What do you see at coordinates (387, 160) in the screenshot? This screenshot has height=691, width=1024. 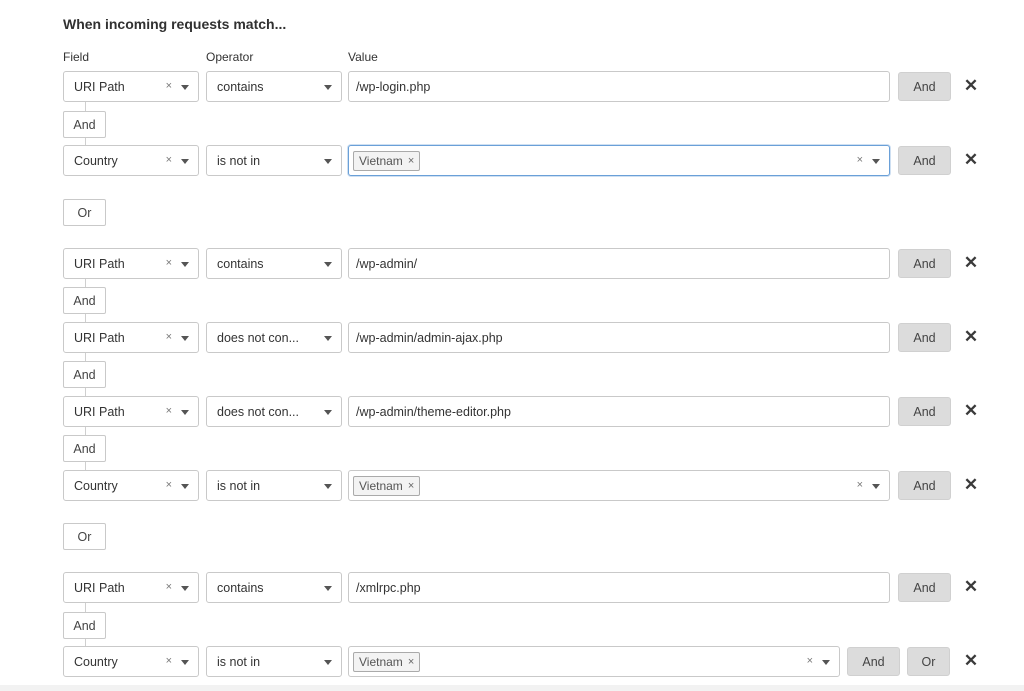 I see `value-tag: Vietnam ×` at bounding box center [387, 160].